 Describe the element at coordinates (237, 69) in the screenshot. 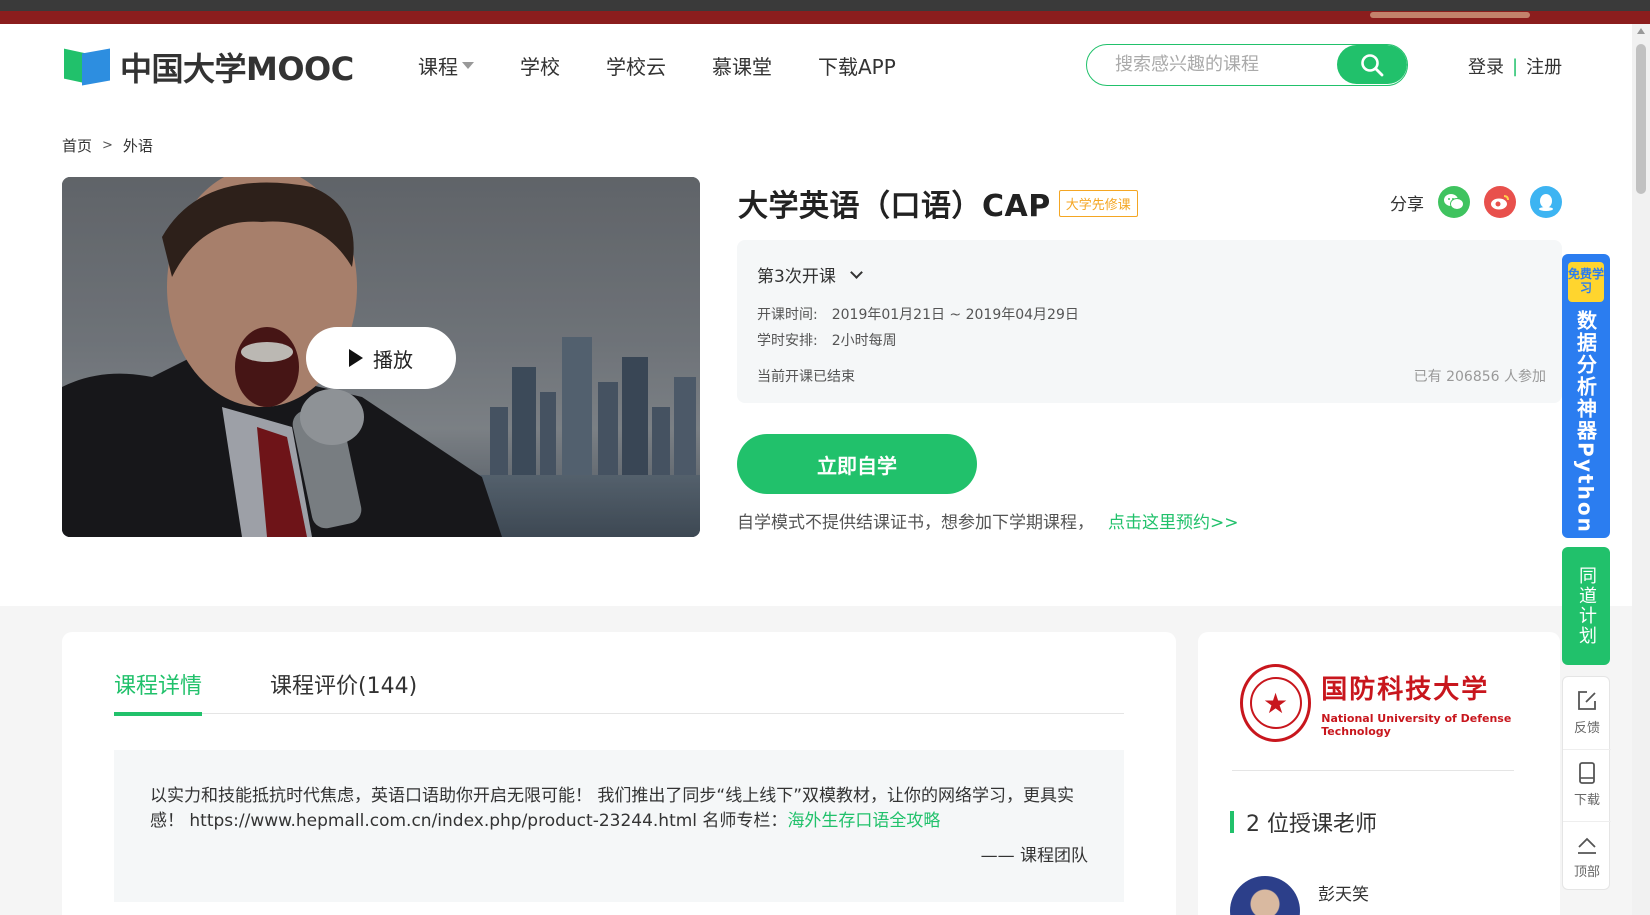

I see `logo-text: 中国大学MOOC` at that location.